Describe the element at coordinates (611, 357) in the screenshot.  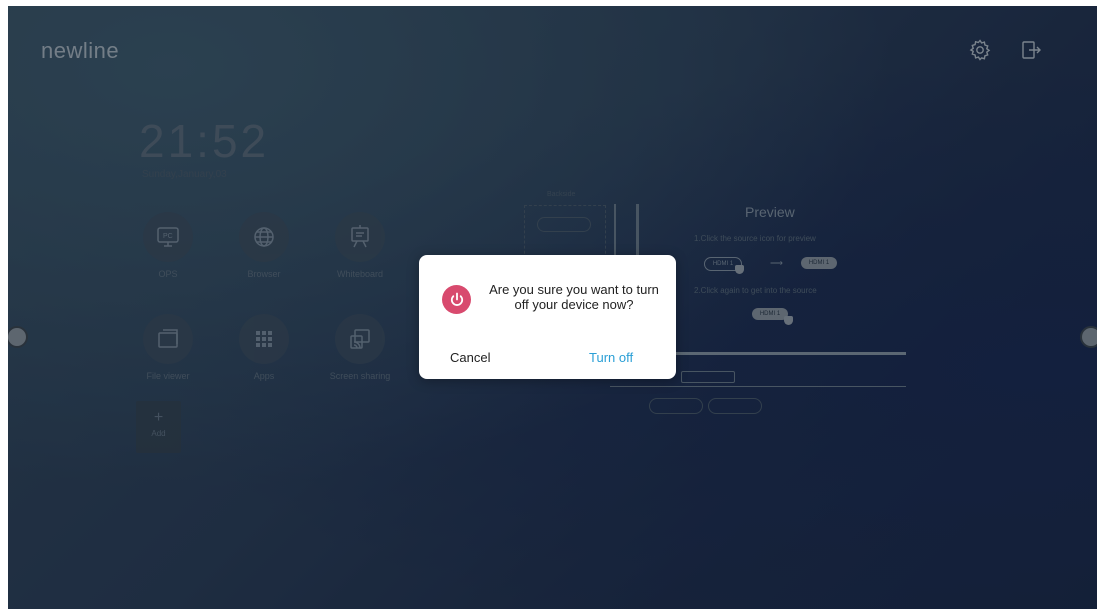
I see `turn-off-button: Turn off` at that location.